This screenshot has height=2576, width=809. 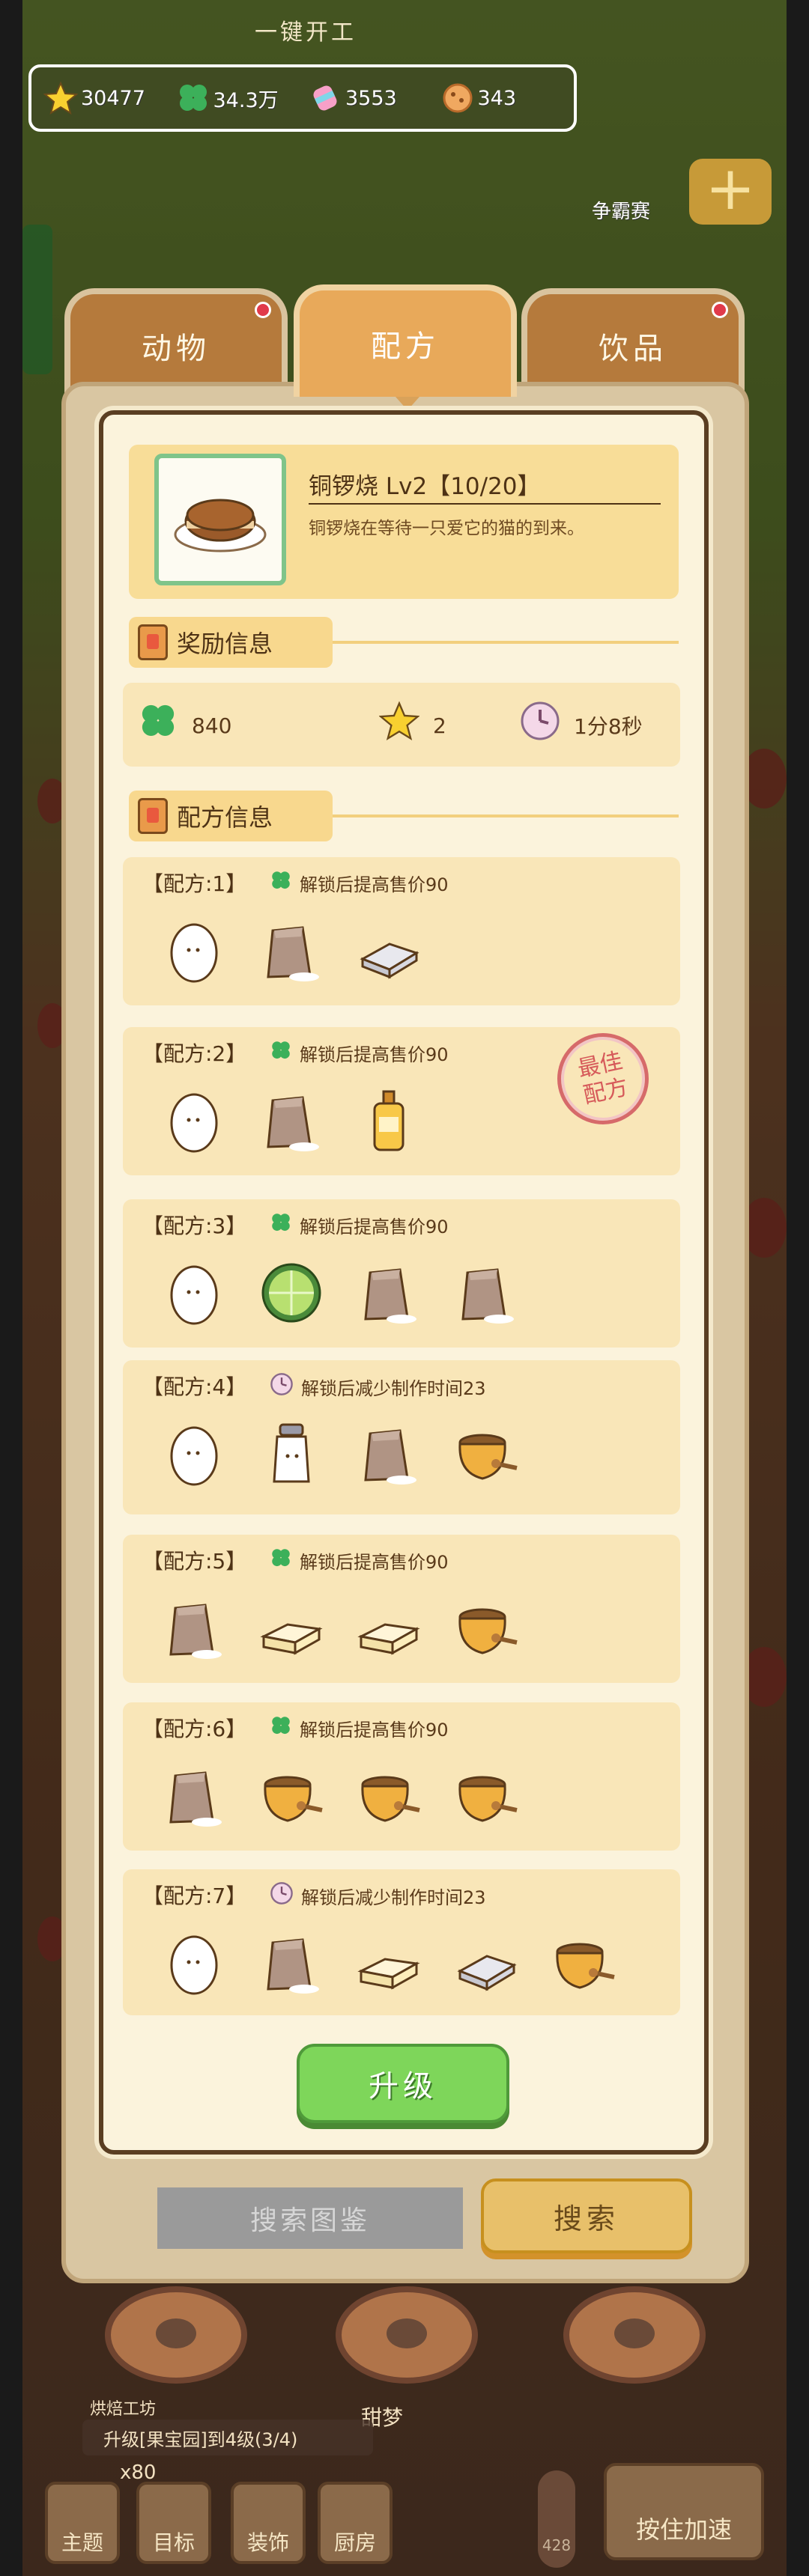 What do you see at coordinates (104, 98) in the screenshot?
I see `resource-star: 30477` at bounding box center [104, 98].